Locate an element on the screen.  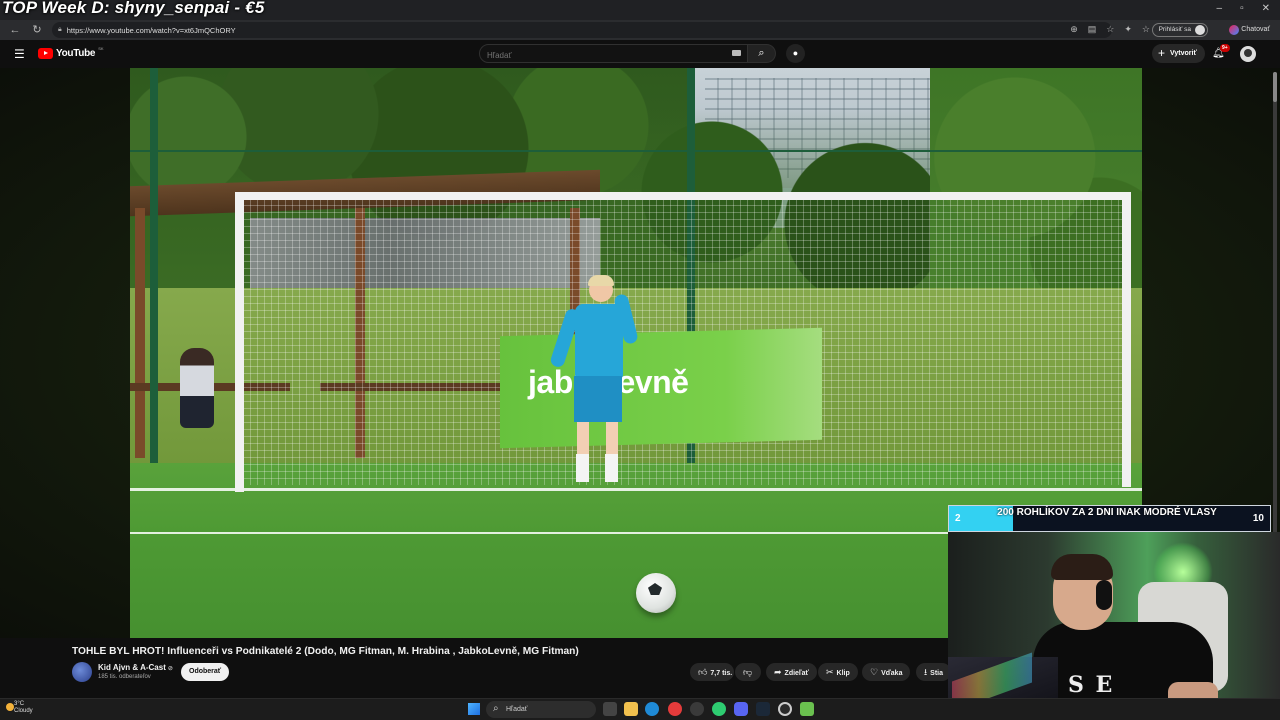
download-label: Stia is located at coordinates (936, 673).